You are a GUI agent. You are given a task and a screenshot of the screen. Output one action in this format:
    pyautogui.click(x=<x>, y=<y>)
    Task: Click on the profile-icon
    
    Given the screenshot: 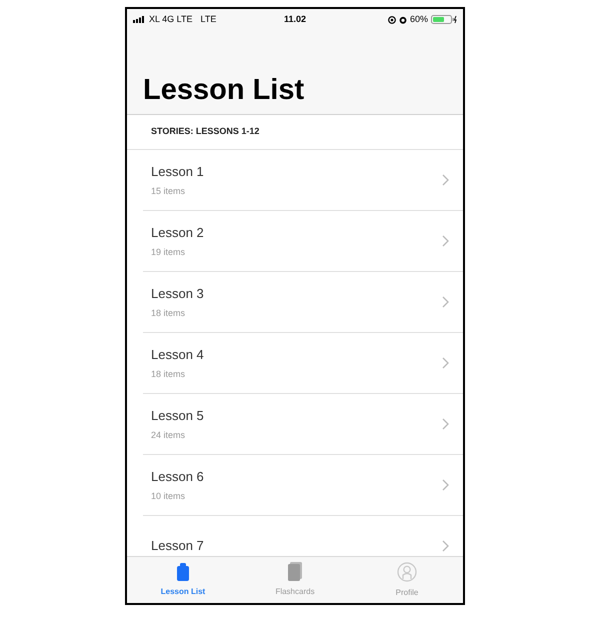 What is the action you would take?
    pyautogui.click(x=407, y=572)
    